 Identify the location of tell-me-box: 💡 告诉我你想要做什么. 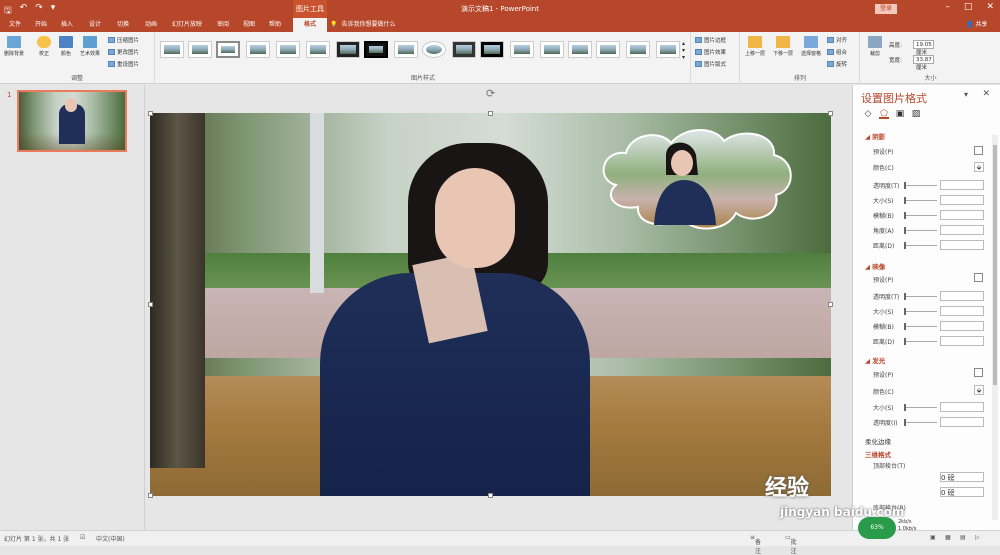
(363, 25).